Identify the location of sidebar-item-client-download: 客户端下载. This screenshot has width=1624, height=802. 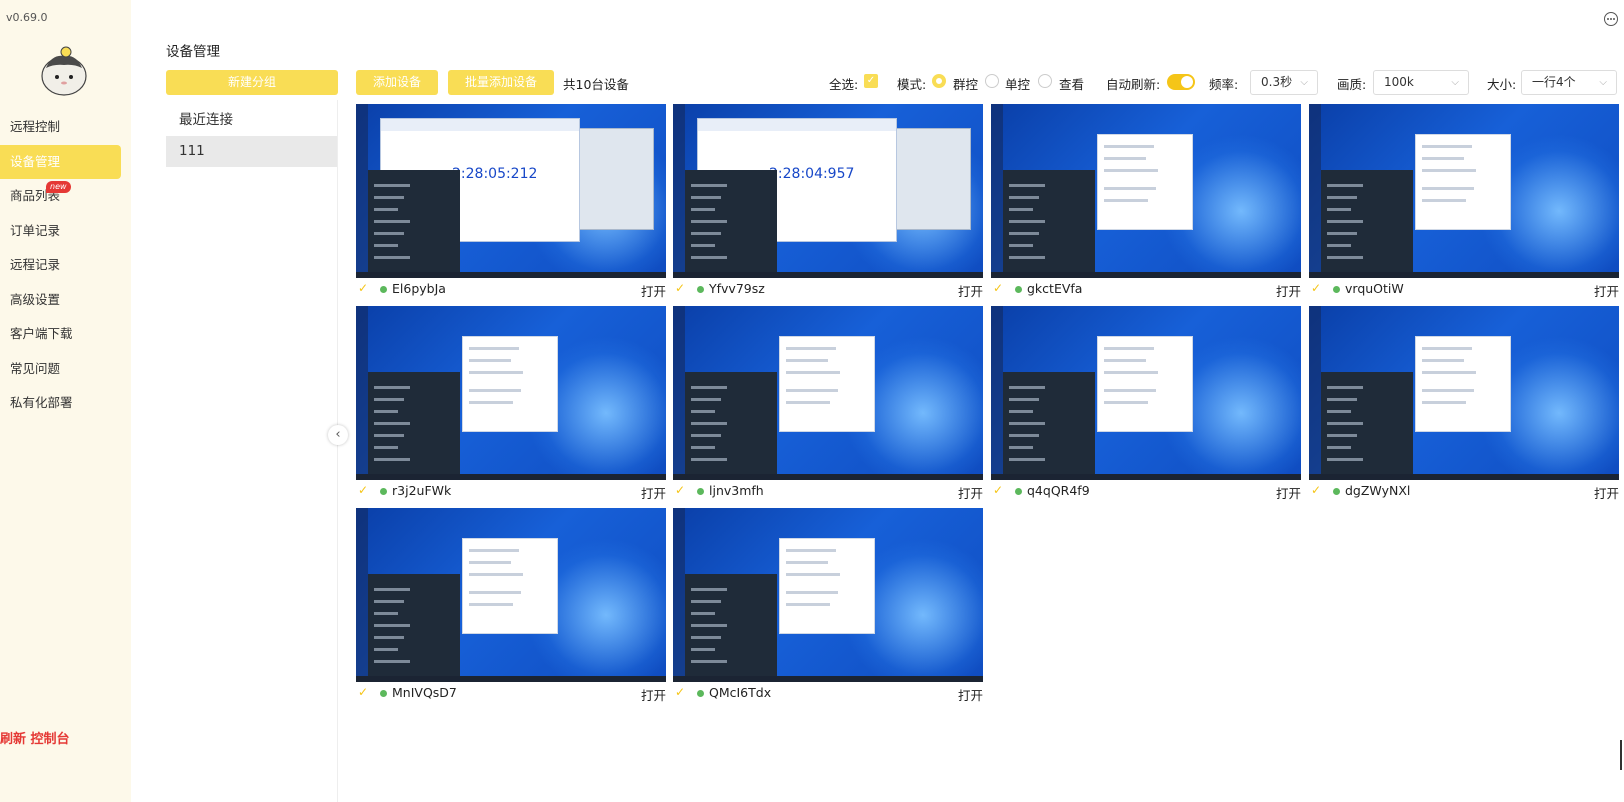
(65, 334).